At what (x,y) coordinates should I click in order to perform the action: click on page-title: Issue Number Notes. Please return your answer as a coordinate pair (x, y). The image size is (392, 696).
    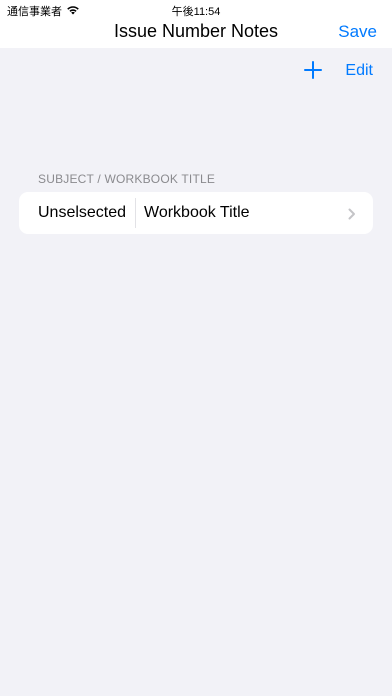
    Looking at the image, I should click on (196, 31).